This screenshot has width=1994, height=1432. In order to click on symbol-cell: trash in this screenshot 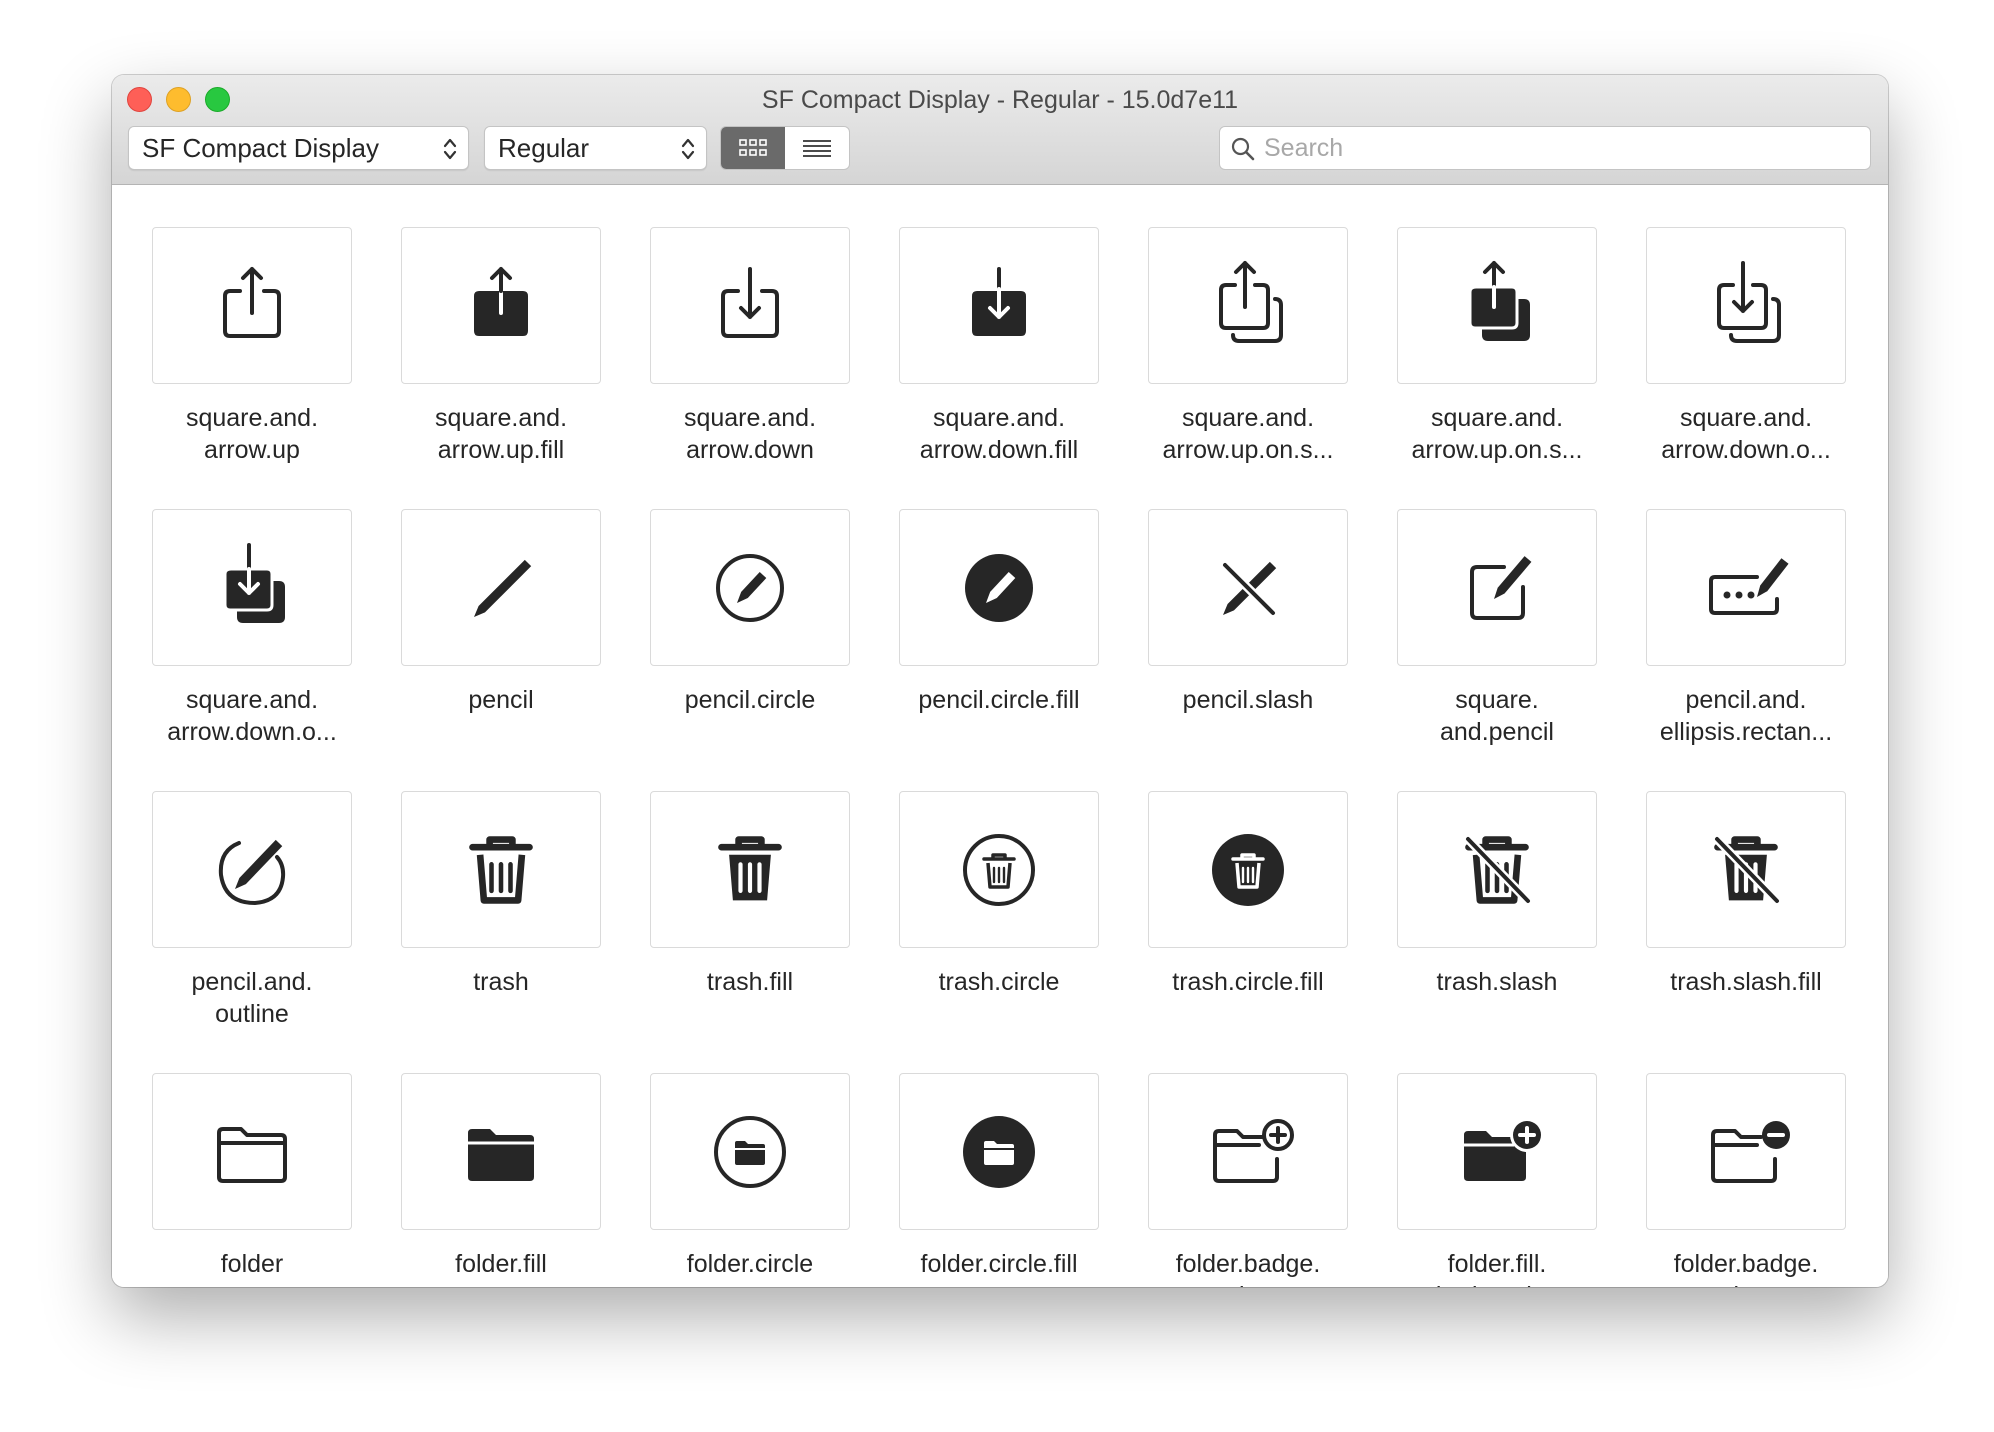, I will do `click(501, 932)`.